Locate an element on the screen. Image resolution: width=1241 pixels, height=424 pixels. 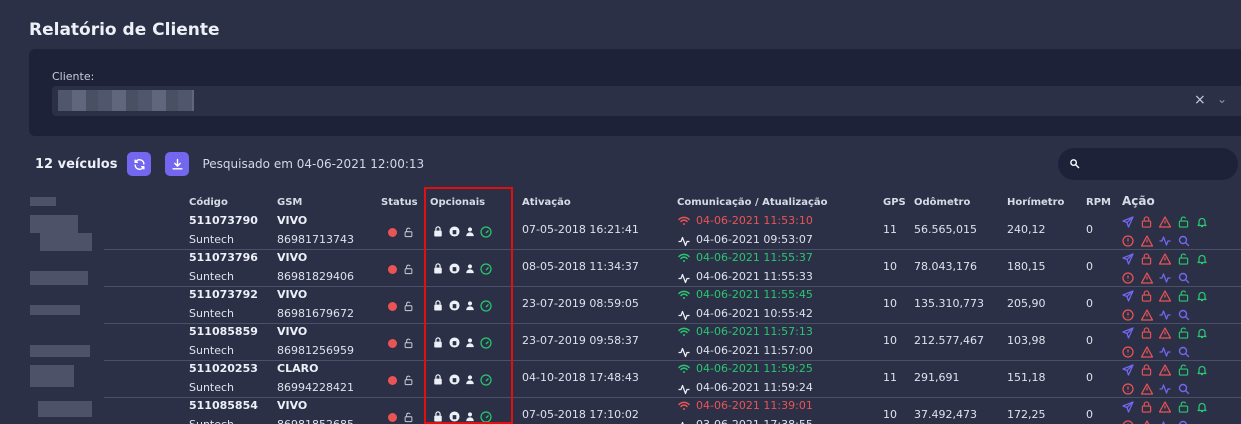
cell-comunicacao: 04-06-2021 11:59:25 is located at coordinates (754, 368).